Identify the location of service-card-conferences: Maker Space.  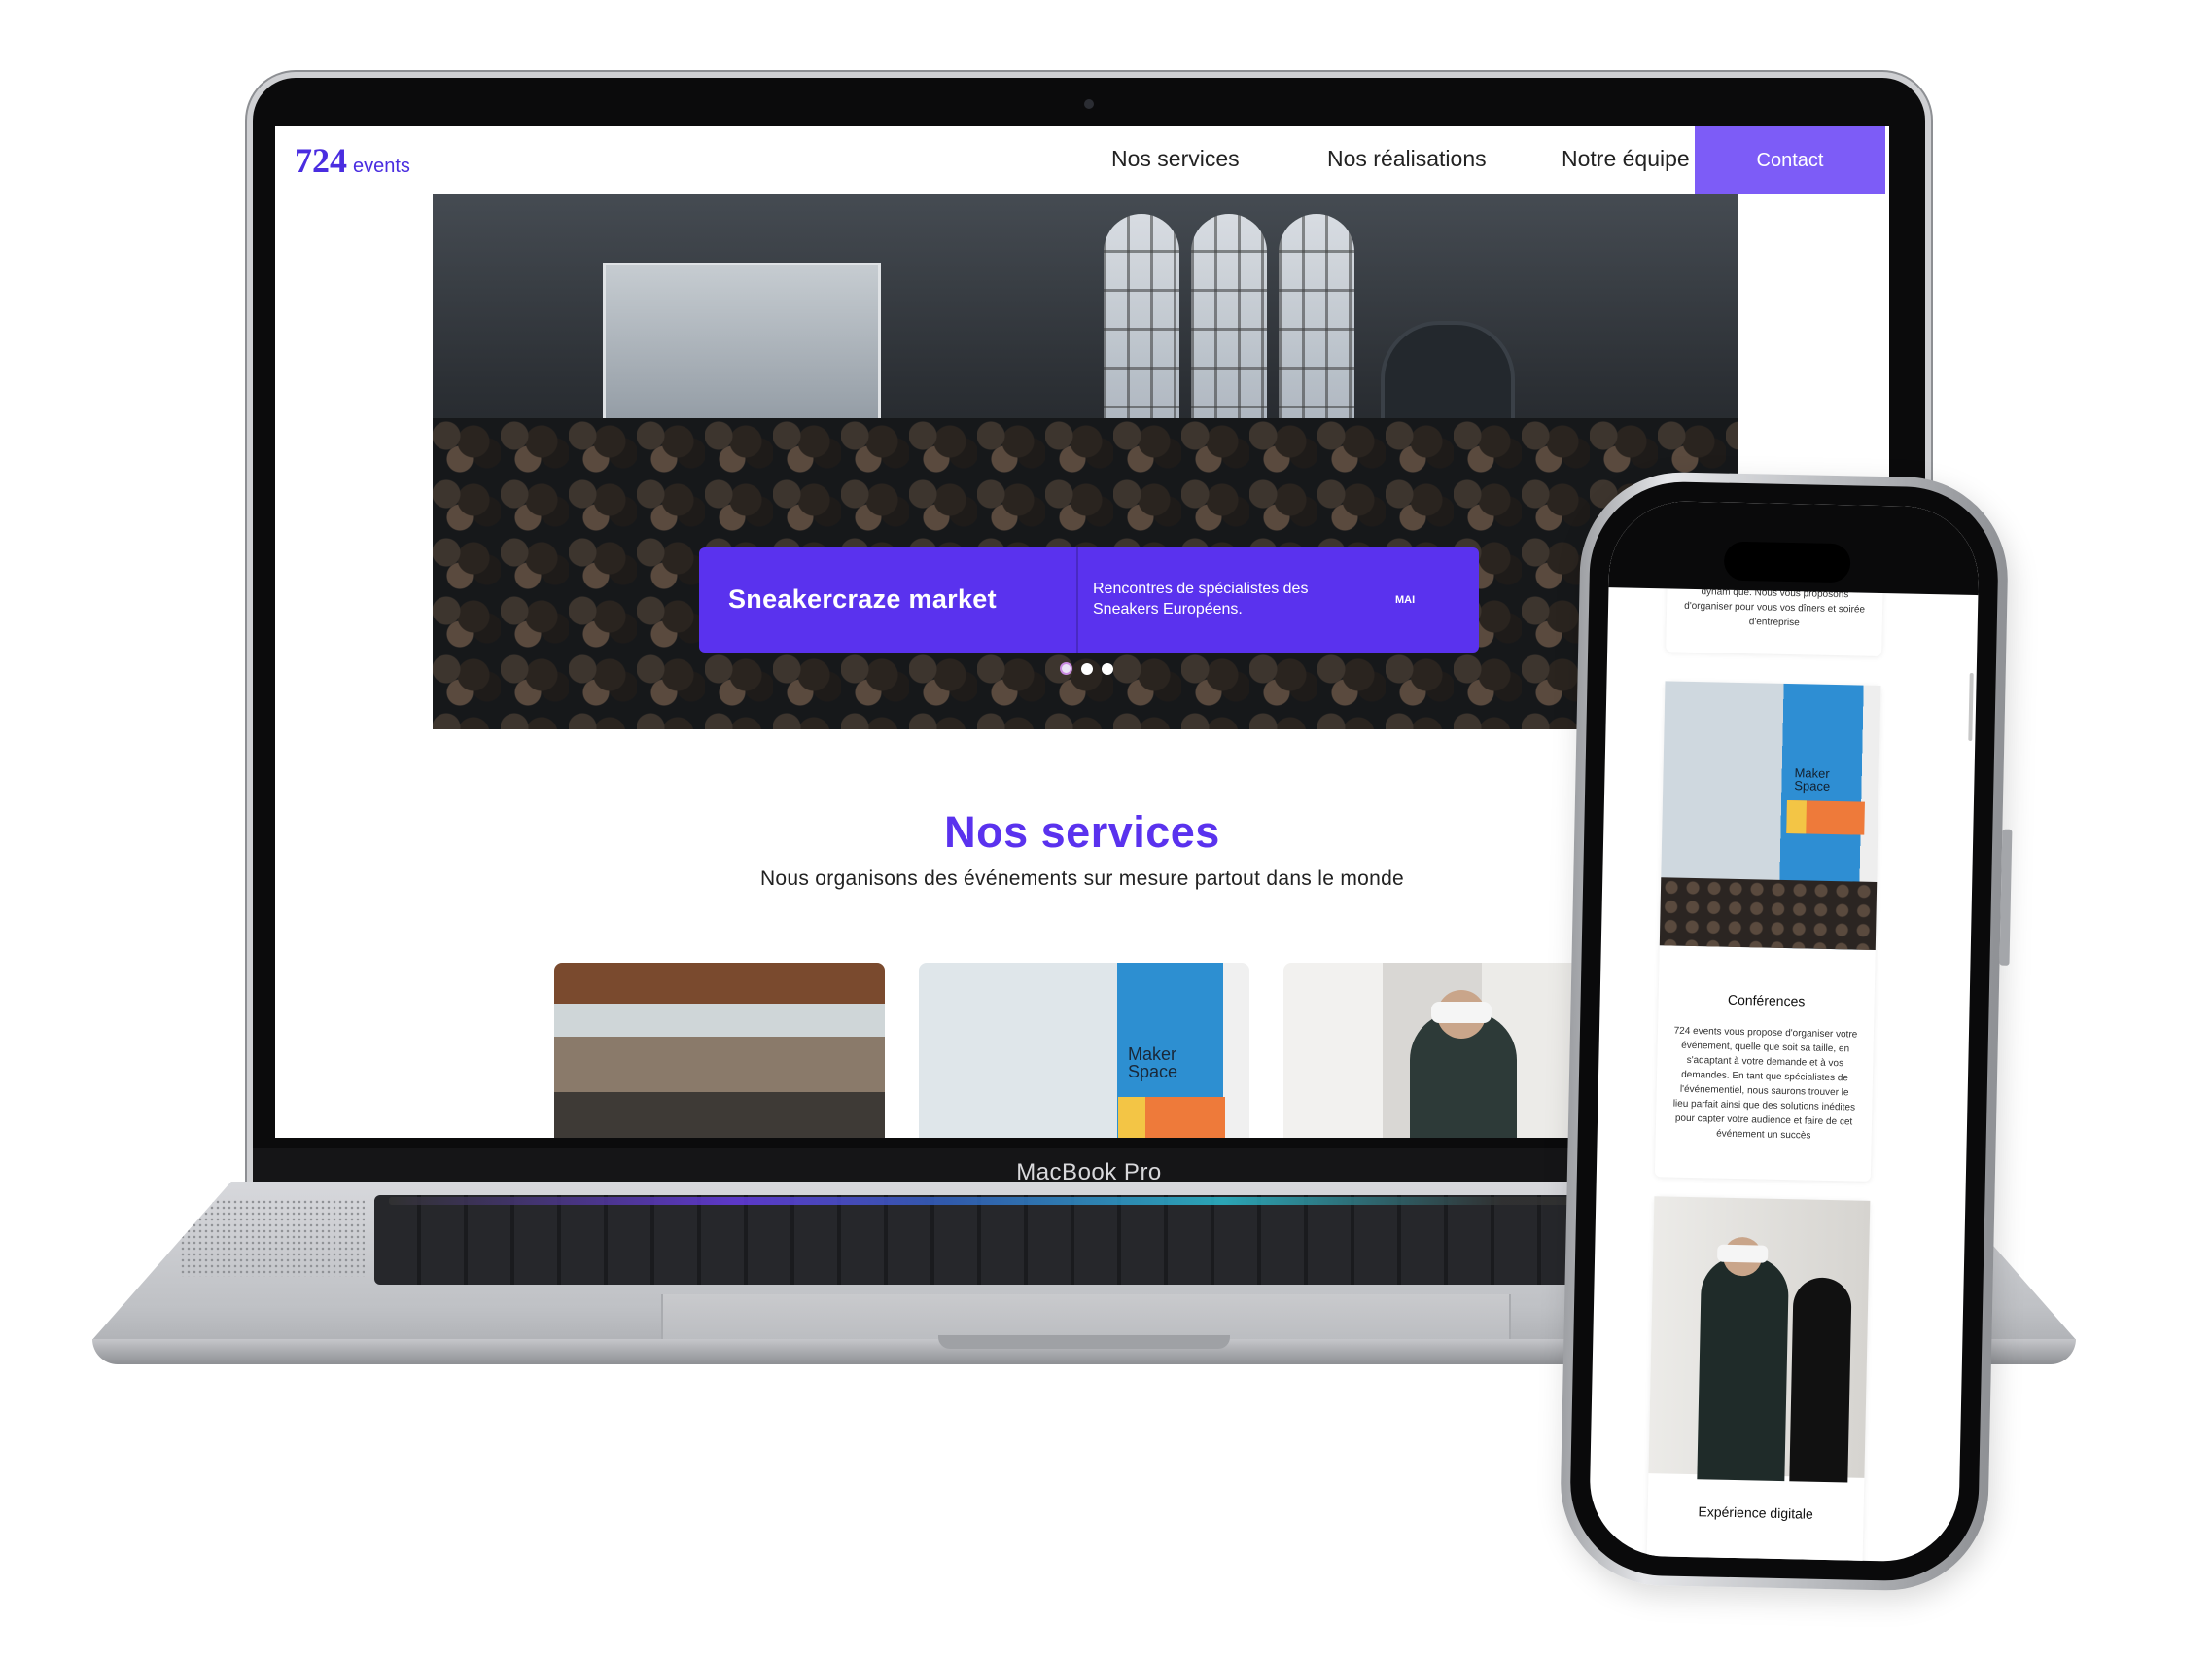
(1084, 1051).